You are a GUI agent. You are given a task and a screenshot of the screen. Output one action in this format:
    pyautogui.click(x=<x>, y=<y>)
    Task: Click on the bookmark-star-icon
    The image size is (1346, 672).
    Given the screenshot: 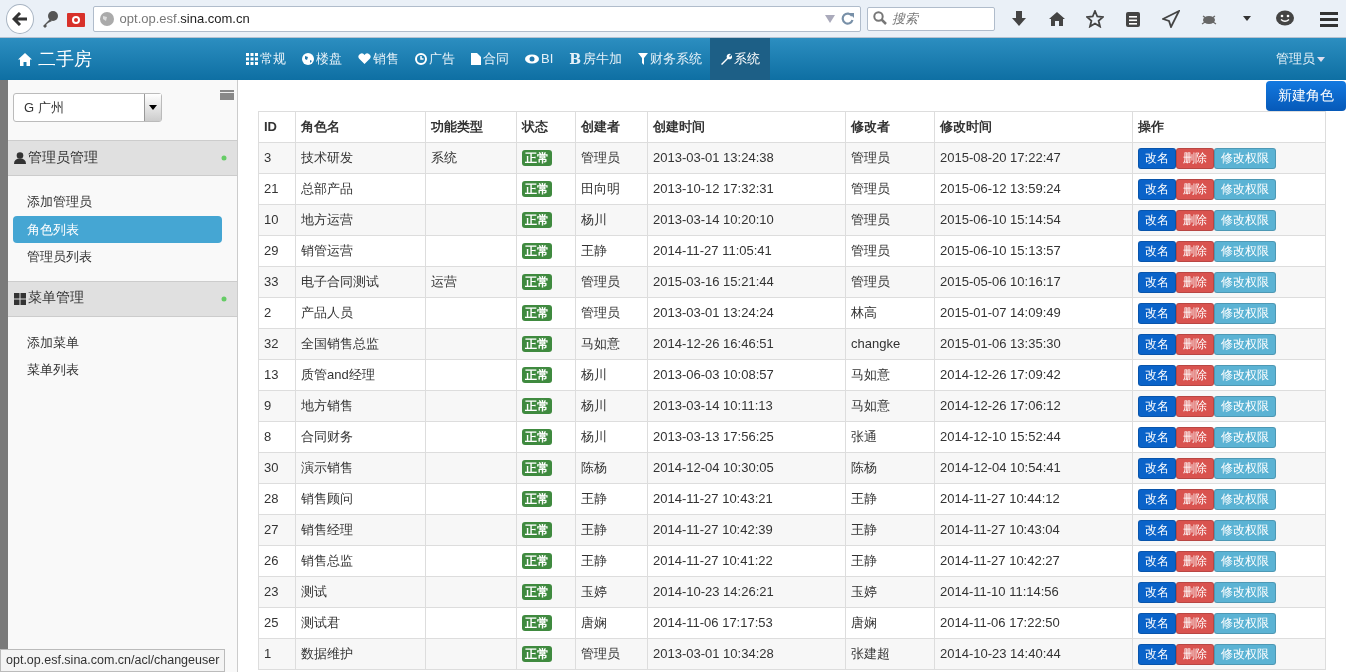 What is the action you would take?
    pyautogui.click(x=1094, y=18)
    